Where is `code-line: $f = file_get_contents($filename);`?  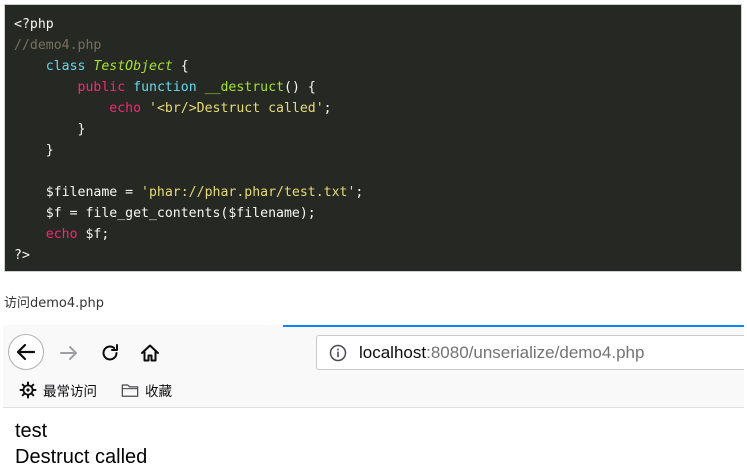 code-line: $f = file_get_contents($filename); is located at coordinates (188, 213).